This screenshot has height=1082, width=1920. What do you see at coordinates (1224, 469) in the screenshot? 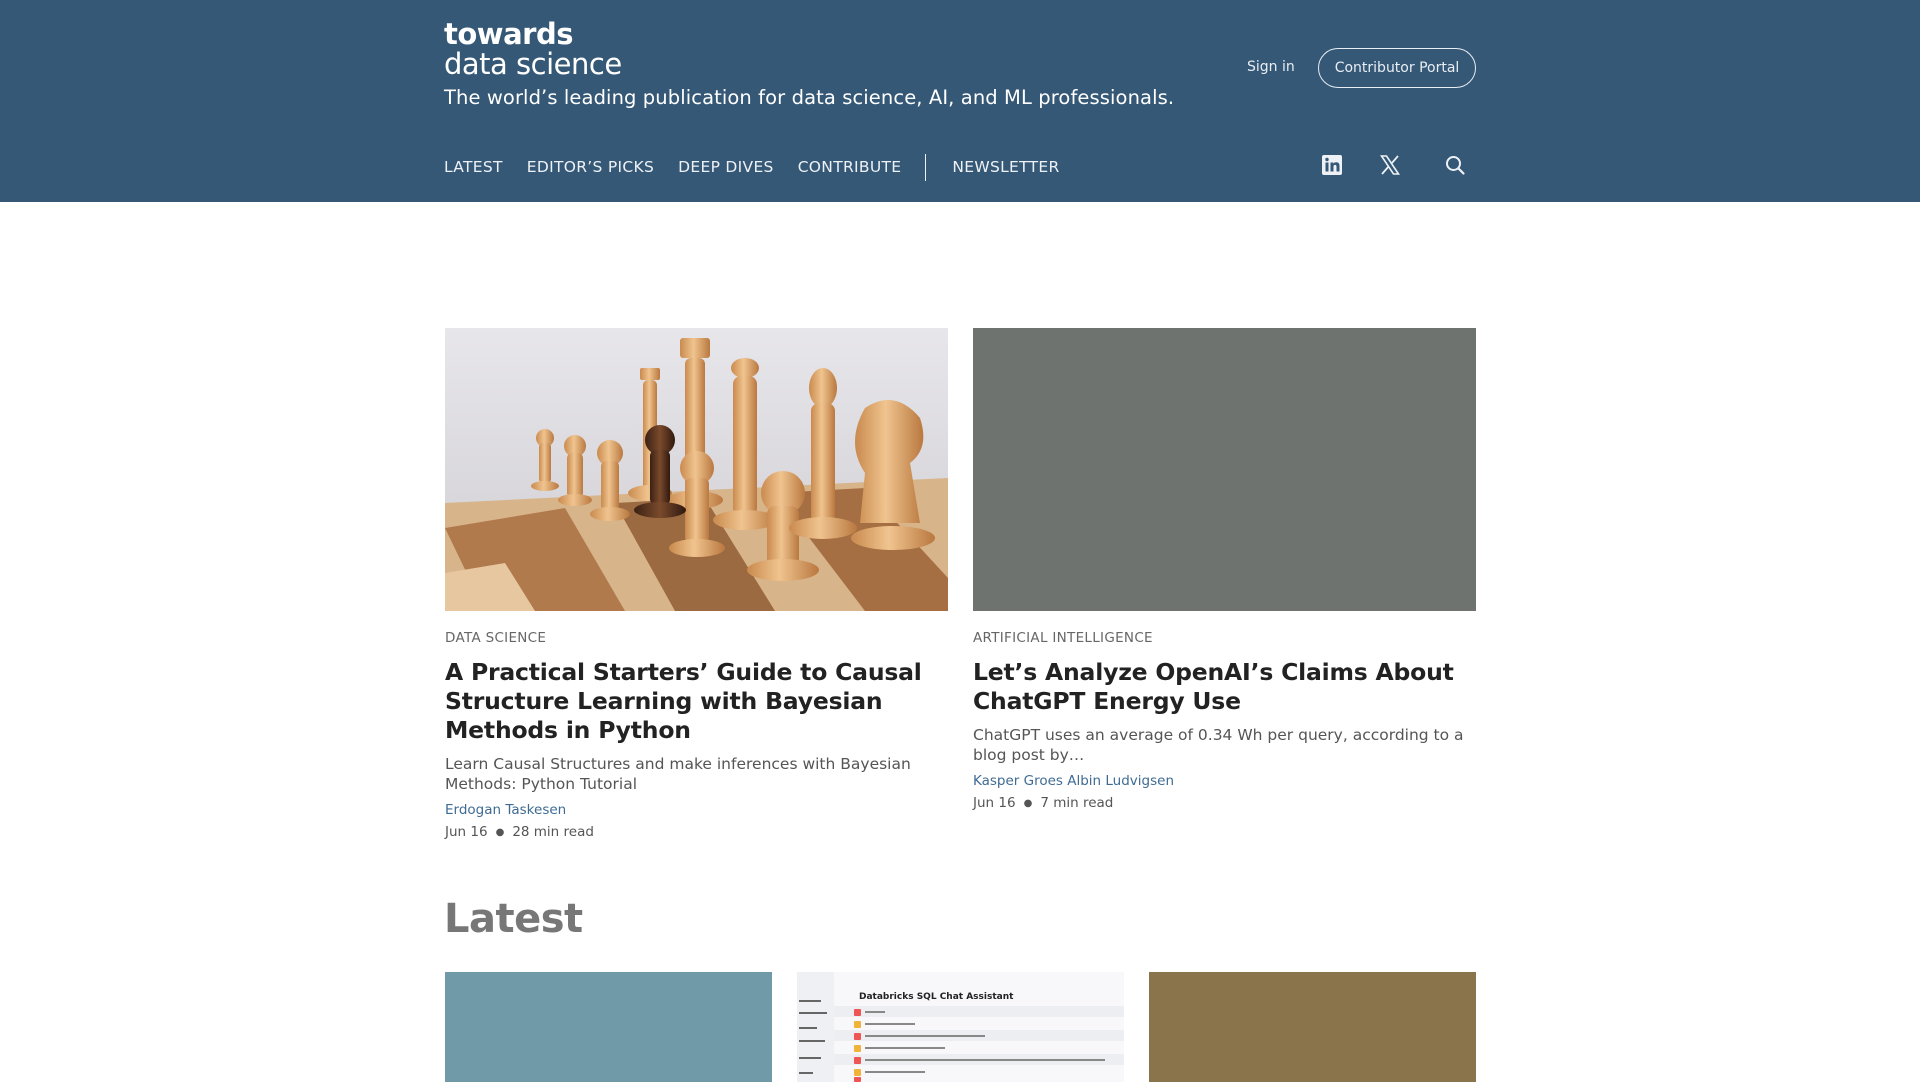
I see `article-thumbnail-placeholder` at bounding box center [1224, 469].